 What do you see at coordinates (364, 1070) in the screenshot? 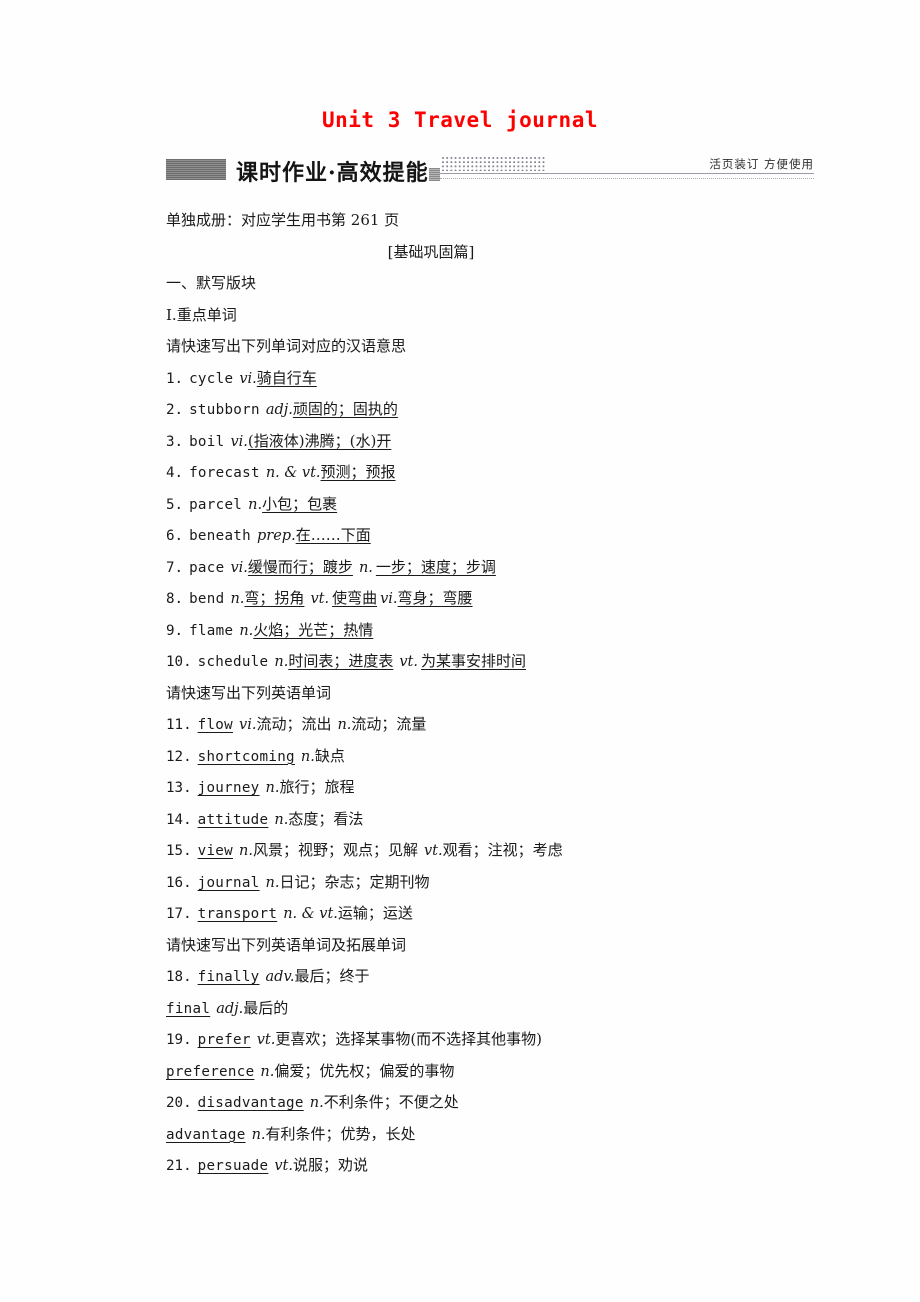
I see `entry-meaning: 偏爱；优先权；偏爱的事物` at bounding box center [364, 1070].